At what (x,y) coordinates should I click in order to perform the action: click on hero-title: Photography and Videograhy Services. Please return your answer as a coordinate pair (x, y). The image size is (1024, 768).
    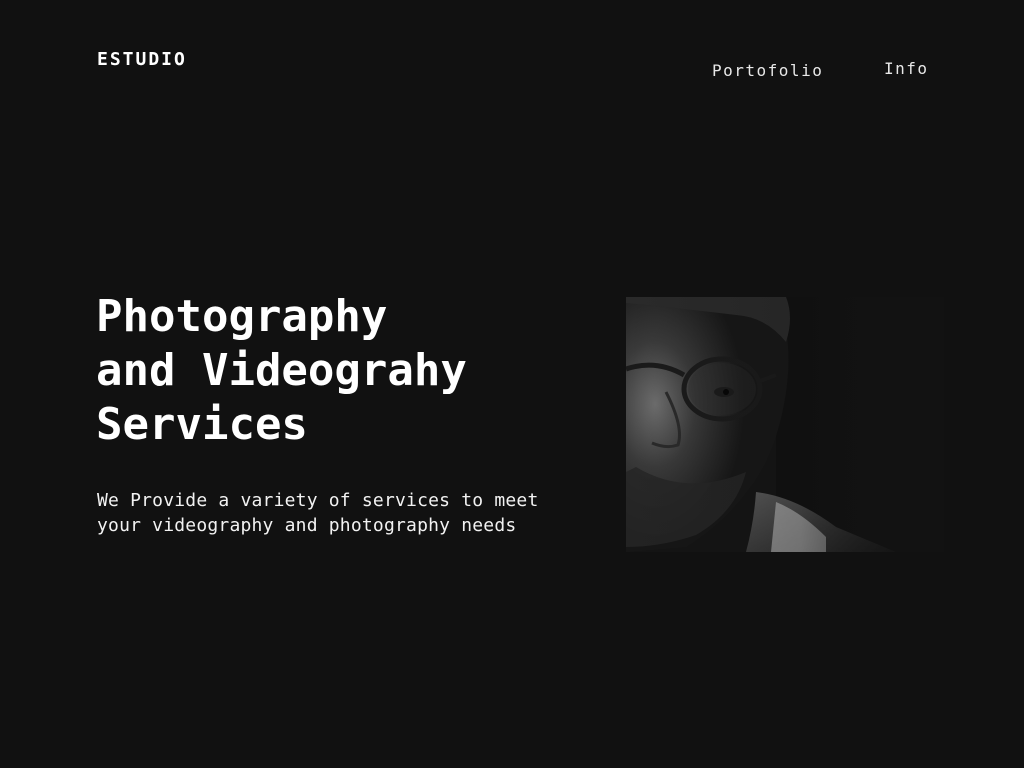
    Looking at the image, I should click on (346, 371).